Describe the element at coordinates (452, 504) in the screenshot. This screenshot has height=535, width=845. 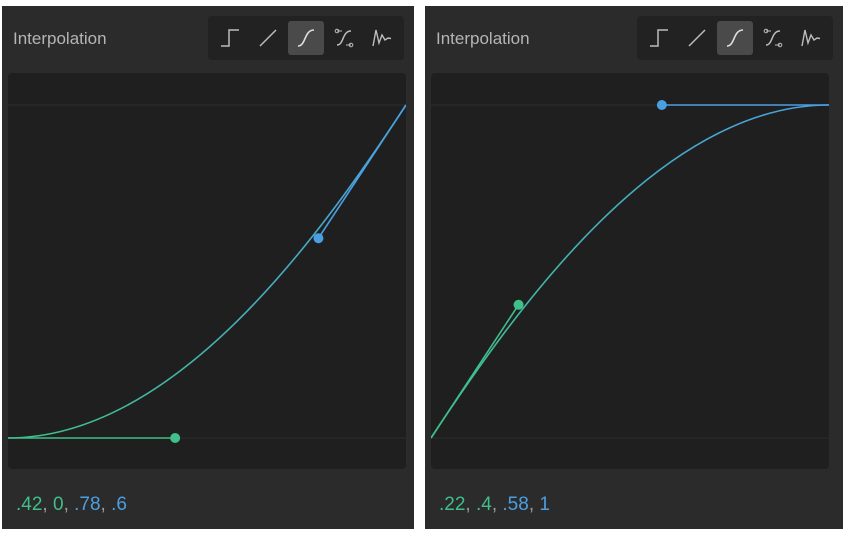
I see `value-x1: .22` at that location.